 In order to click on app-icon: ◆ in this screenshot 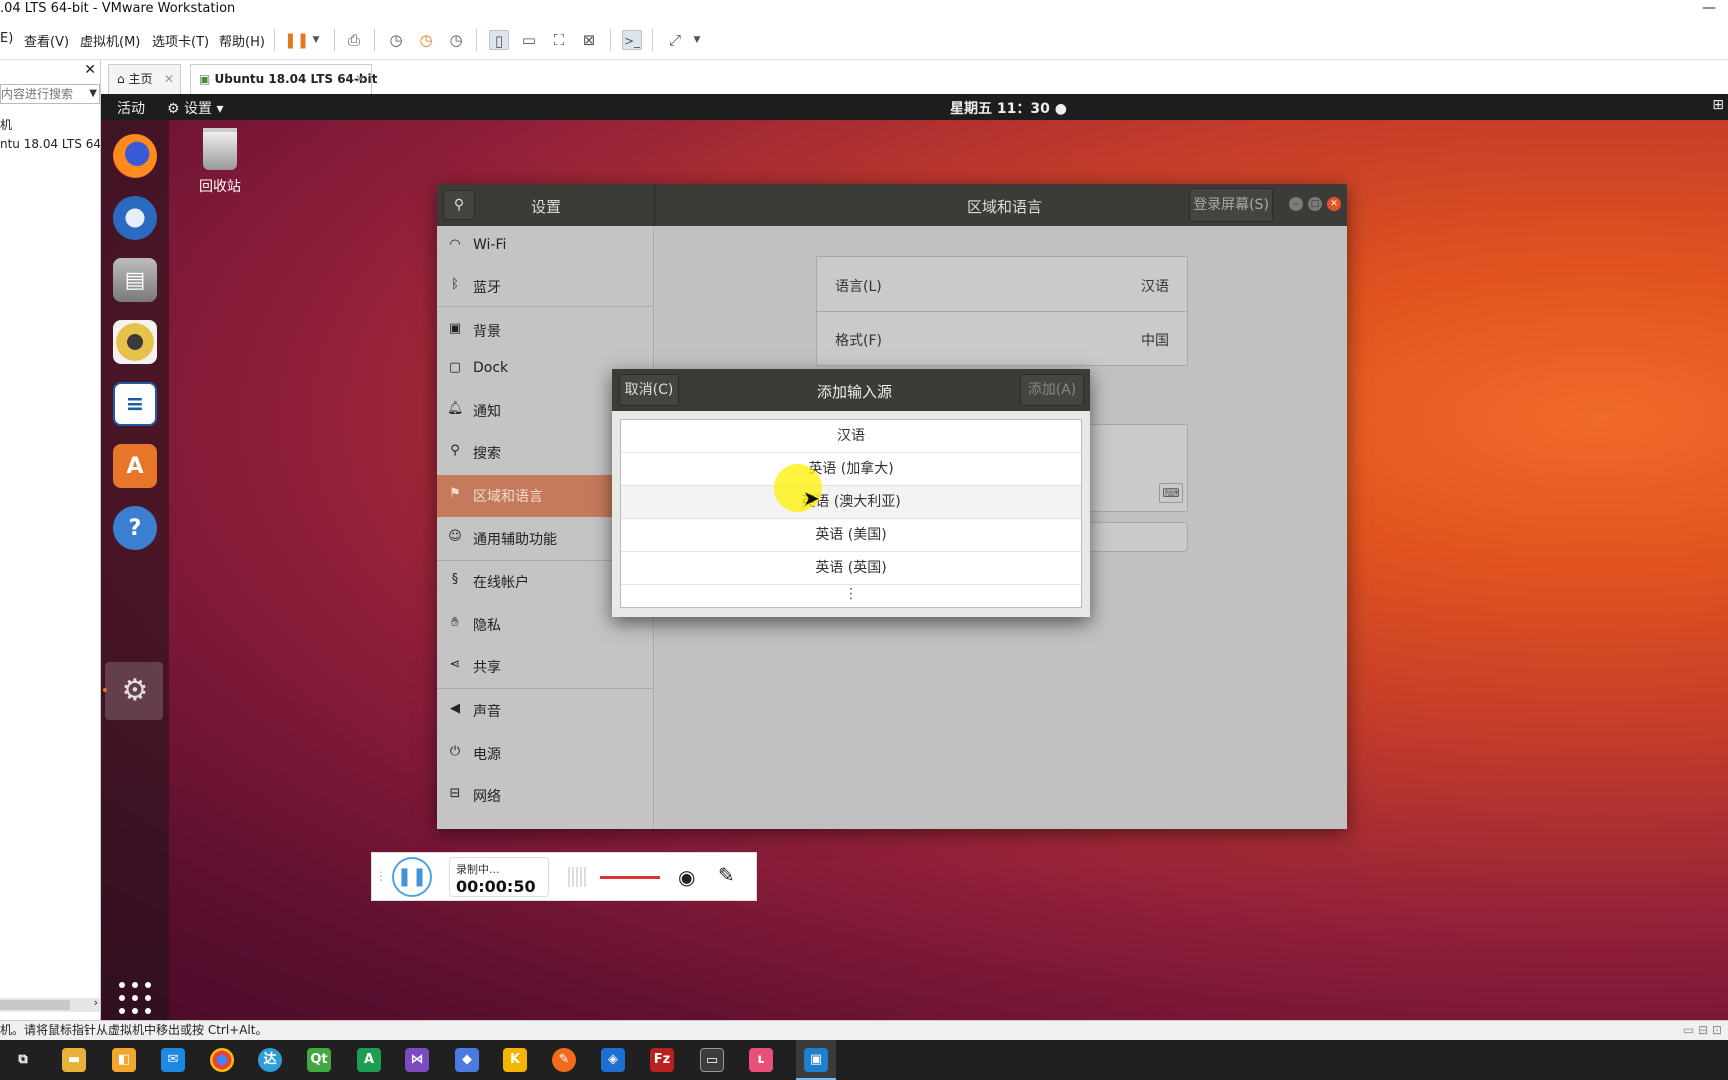, I will do `click(467, 1060)`.